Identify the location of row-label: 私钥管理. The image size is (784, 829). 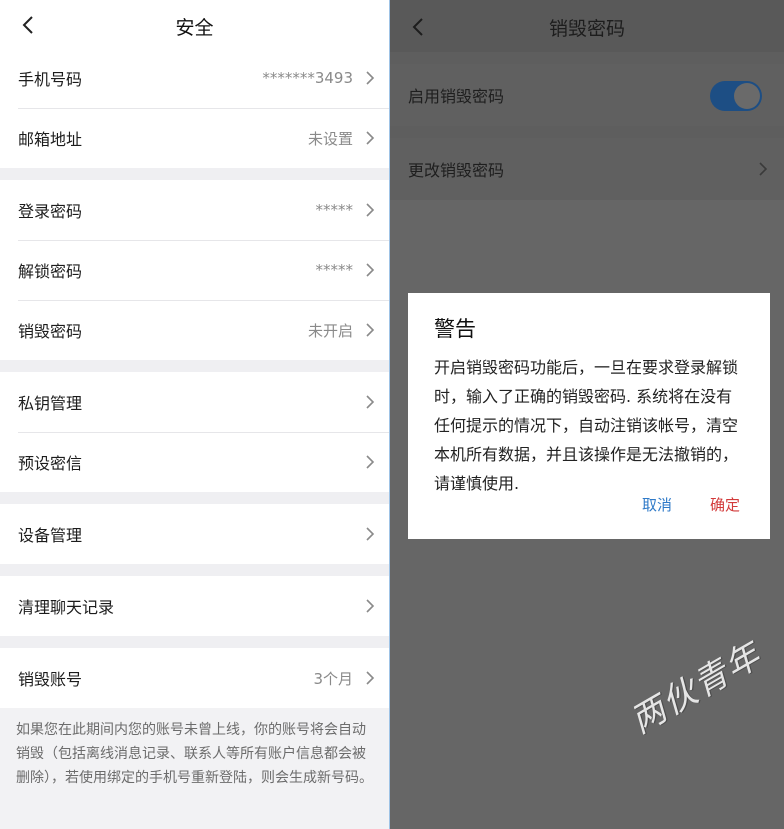
(50, 403).